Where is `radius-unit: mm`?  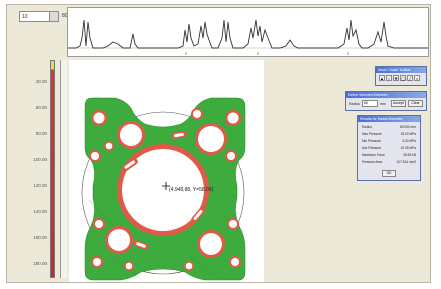
radius-unit: mm is located at coordinates (383, 104).